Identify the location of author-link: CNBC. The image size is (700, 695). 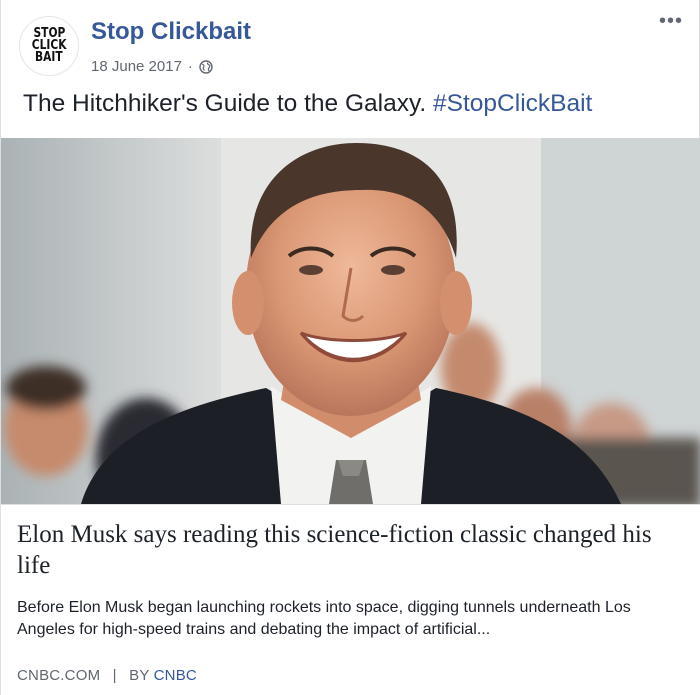
(175, 675).